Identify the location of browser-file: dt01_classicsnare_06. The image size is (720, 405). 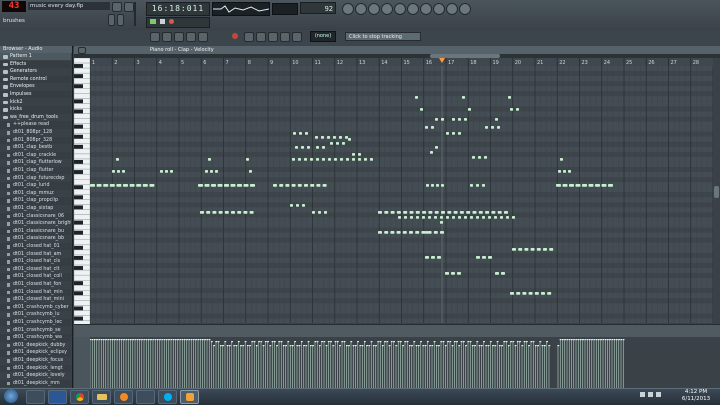
(35, 216).